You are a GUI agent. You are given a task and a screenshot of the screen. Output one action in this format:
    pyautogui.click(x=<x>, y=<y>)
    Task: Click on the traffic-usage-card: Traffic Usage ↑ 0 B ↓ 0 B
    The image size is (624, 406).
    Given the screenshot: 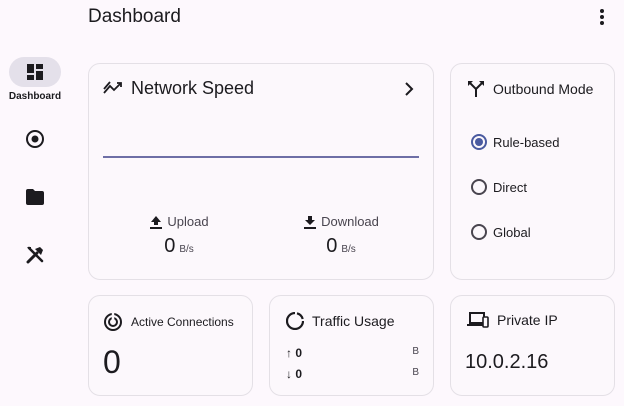 What is the action you would take?
    pyautogui.click(x=351, y=345)
    